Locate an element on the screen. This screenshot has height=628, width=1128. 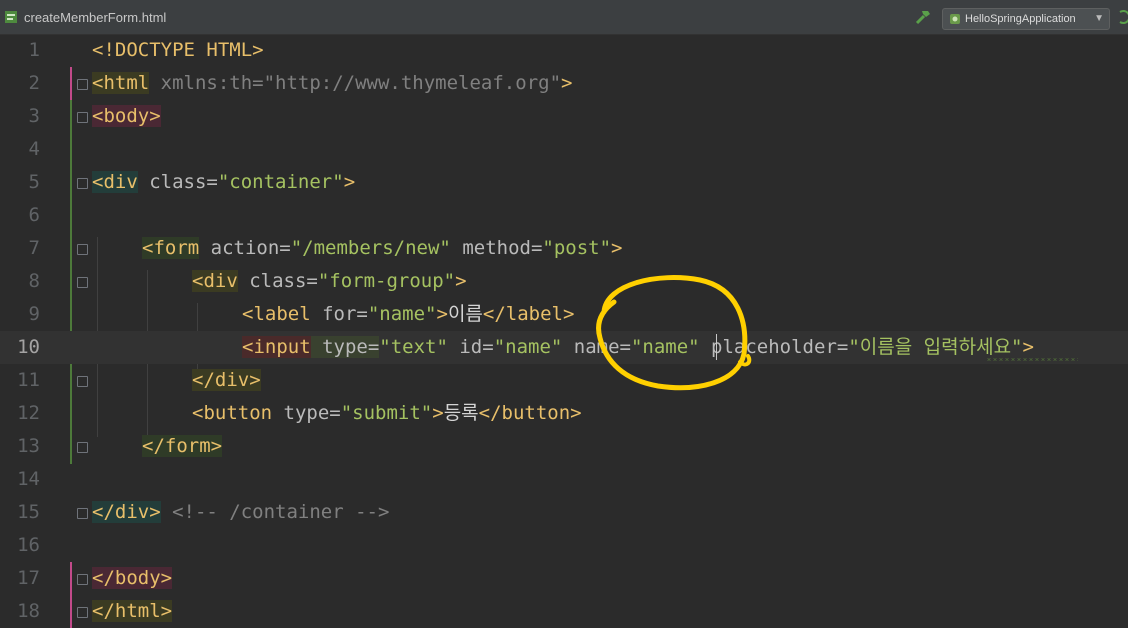
code-line: 16 is located at coordinates (564, 545).